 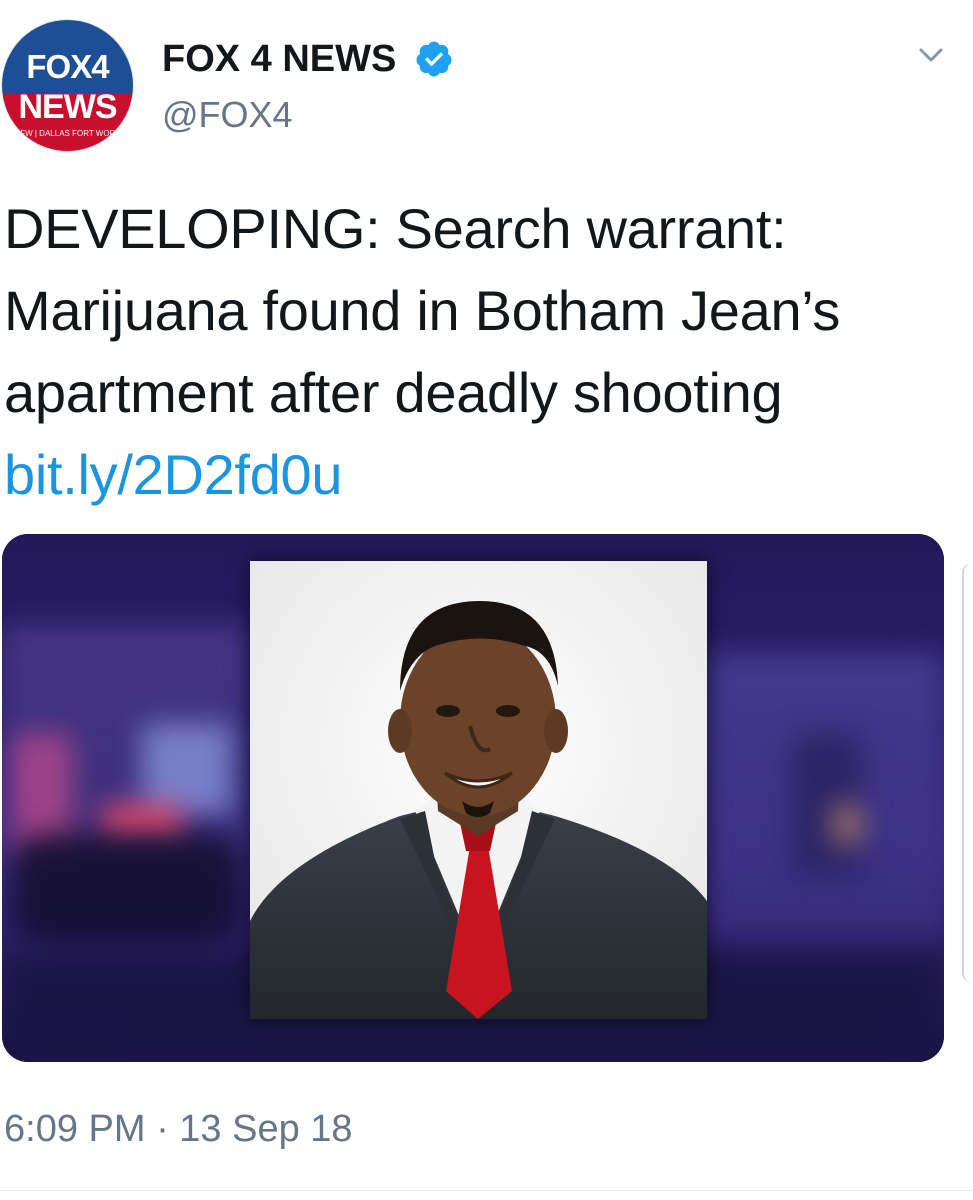 What do you see at coordinates (847, 824) in the screenshot?
I see `blurred-light-right` at bounding box center [847, 824].